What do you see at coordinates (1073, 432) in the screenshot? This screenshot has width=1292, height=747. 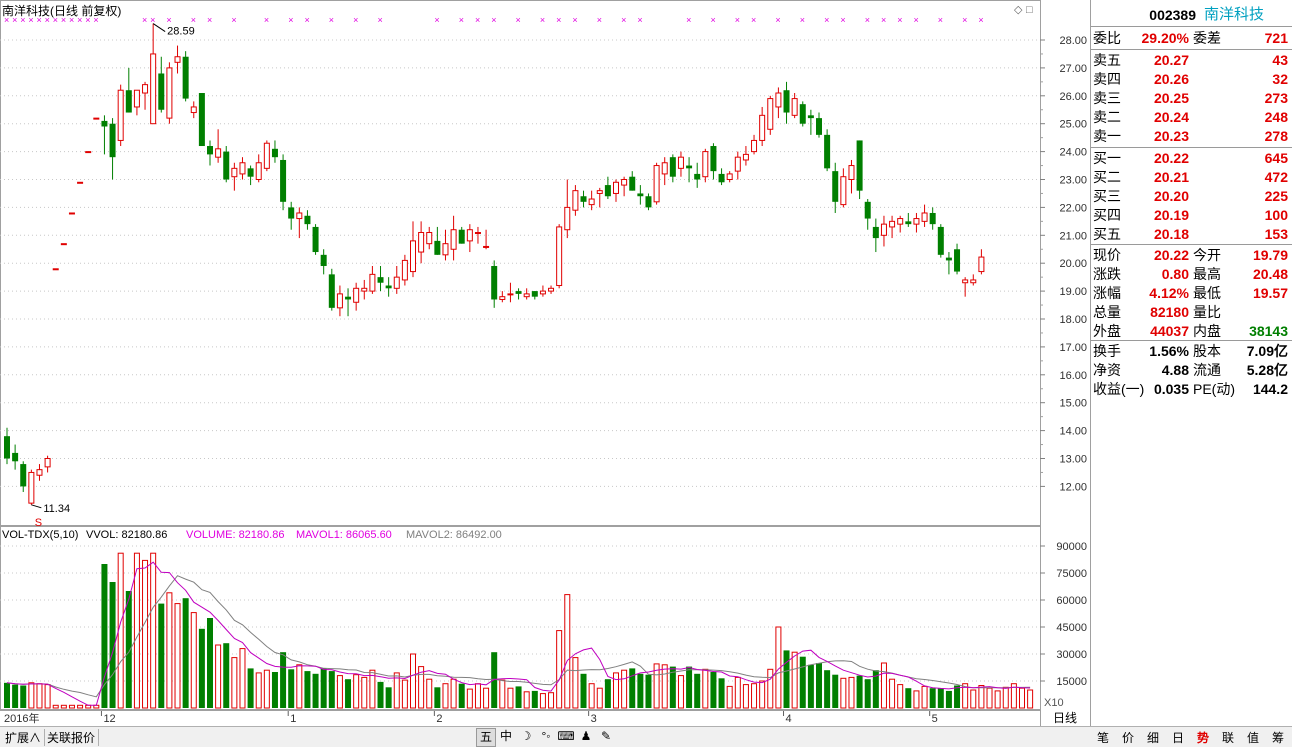 I see `price-tick-label: 14.00` at bounding box center [1073, 432].